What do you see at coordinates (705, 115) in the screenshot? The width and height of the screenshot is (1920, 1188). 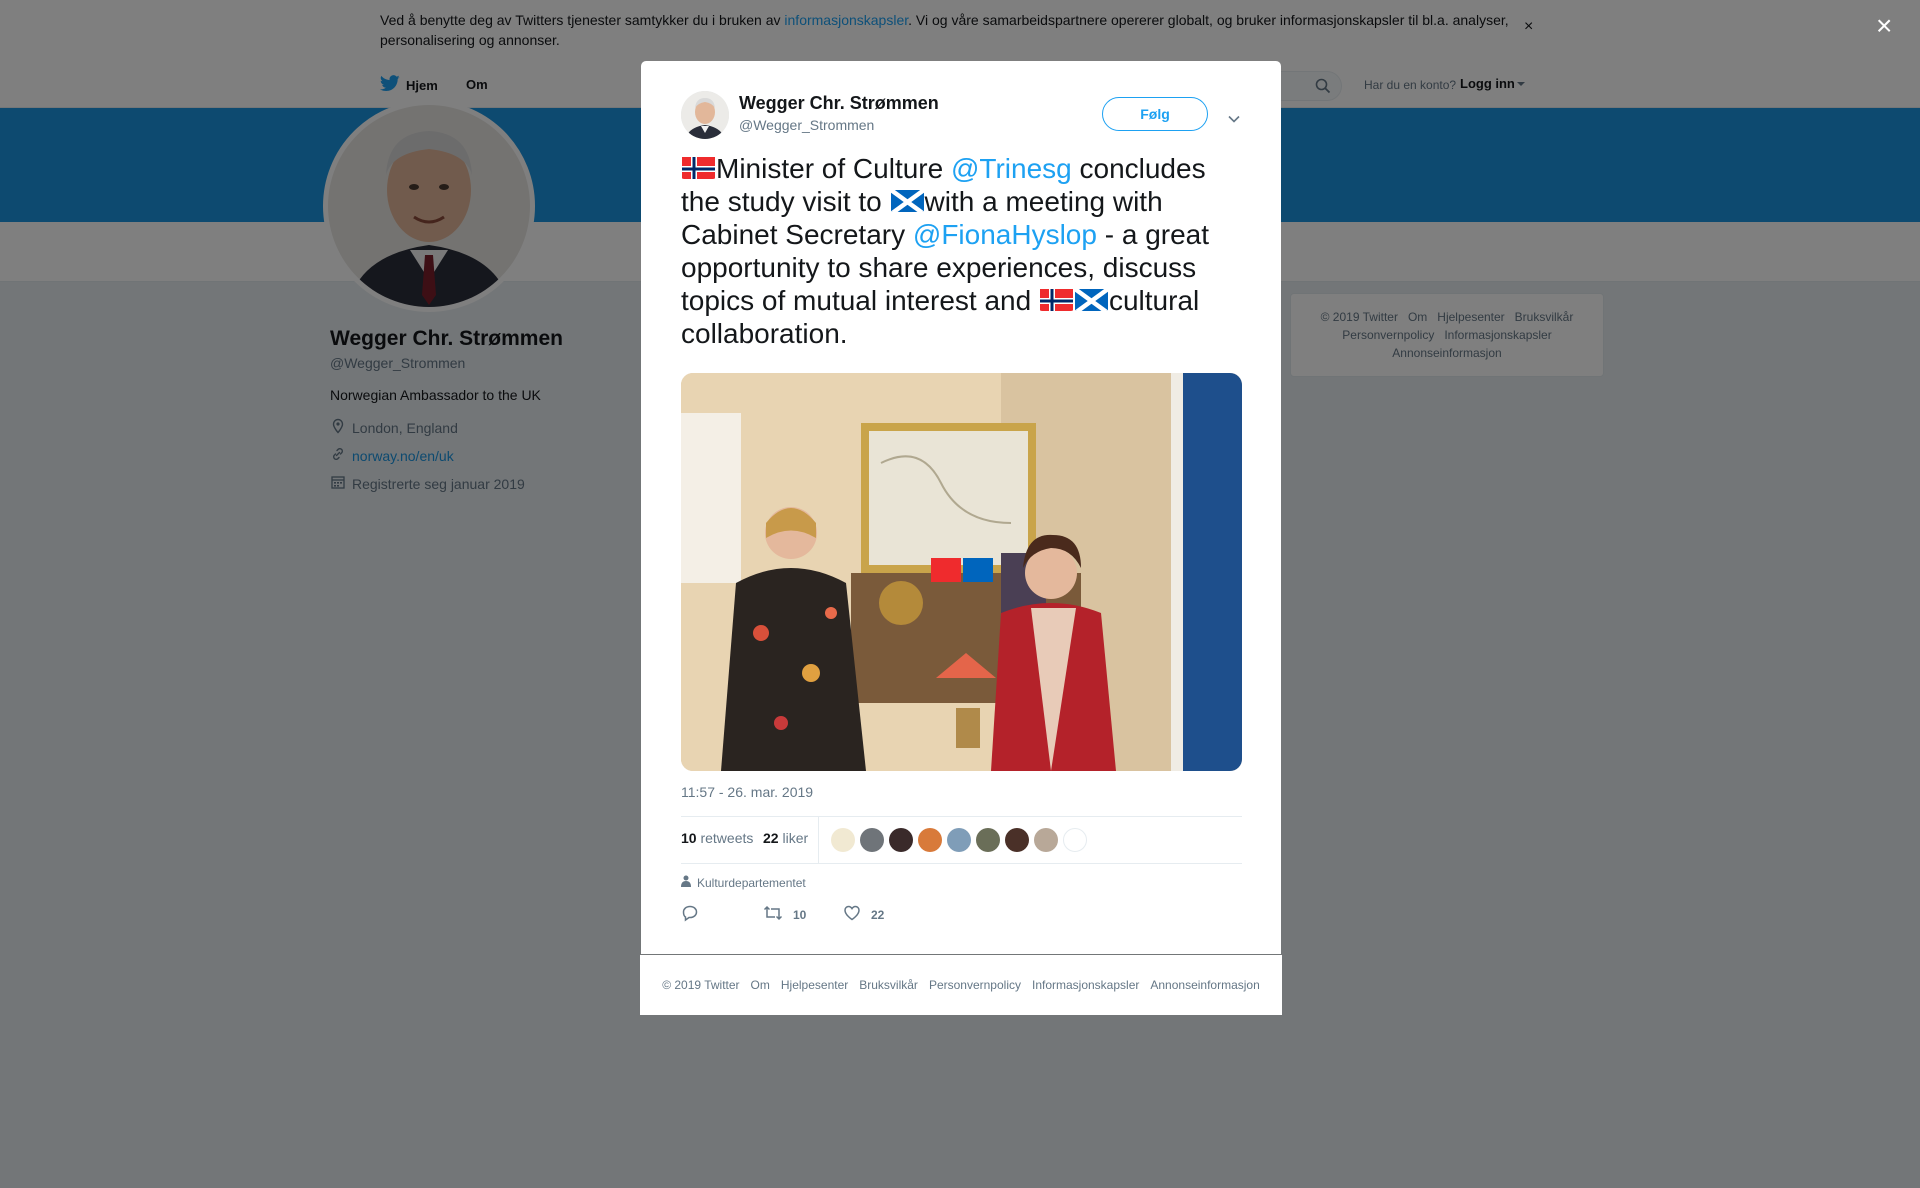 I see `tweet-author-avatar` at bounding box center [705, 115].